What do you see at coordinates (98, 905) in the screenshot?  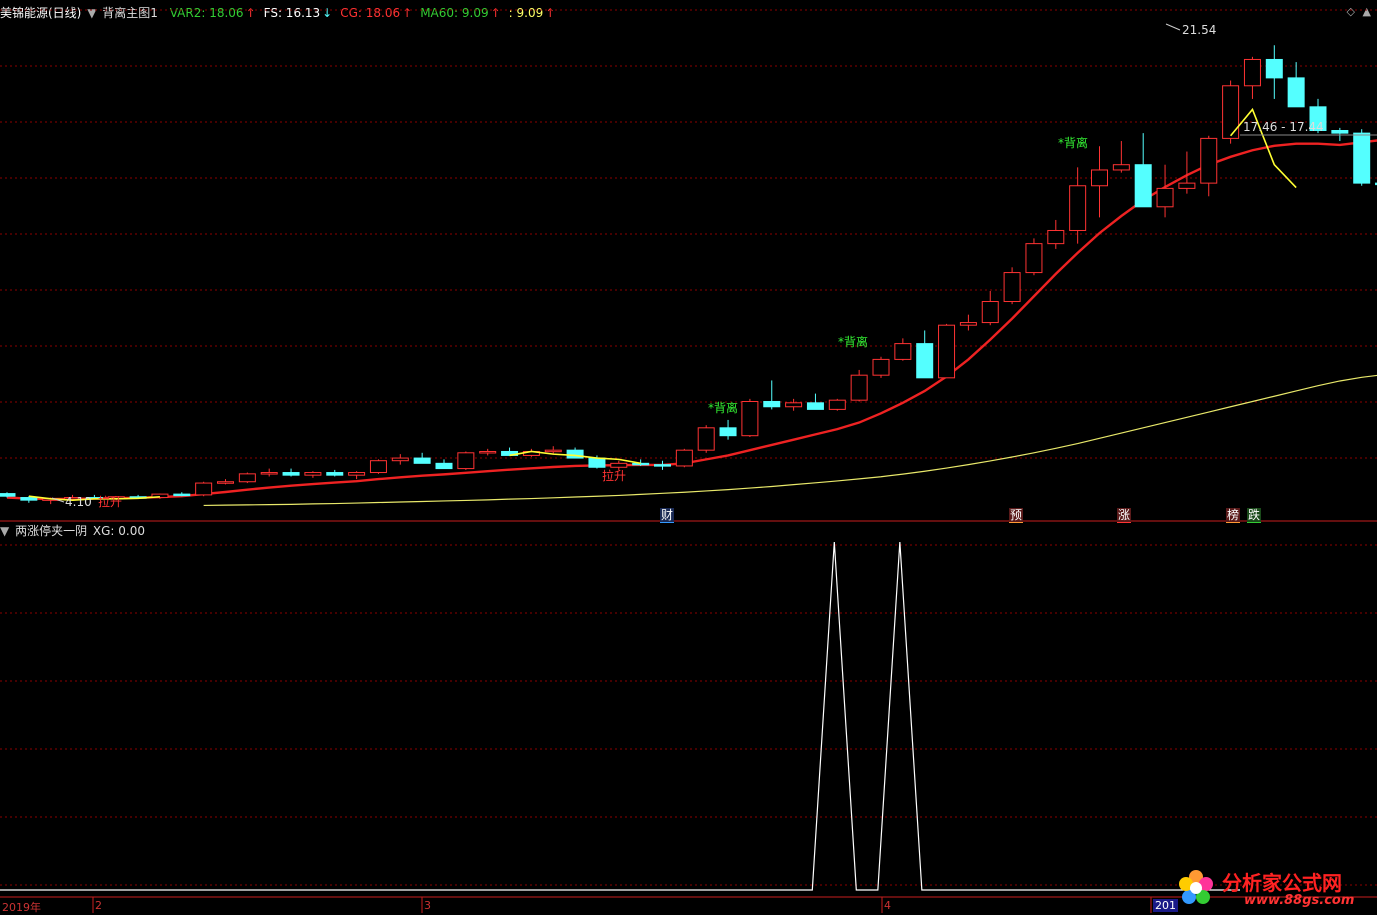 I see `x-axis-label: 2` at bounding box center [98, 905].